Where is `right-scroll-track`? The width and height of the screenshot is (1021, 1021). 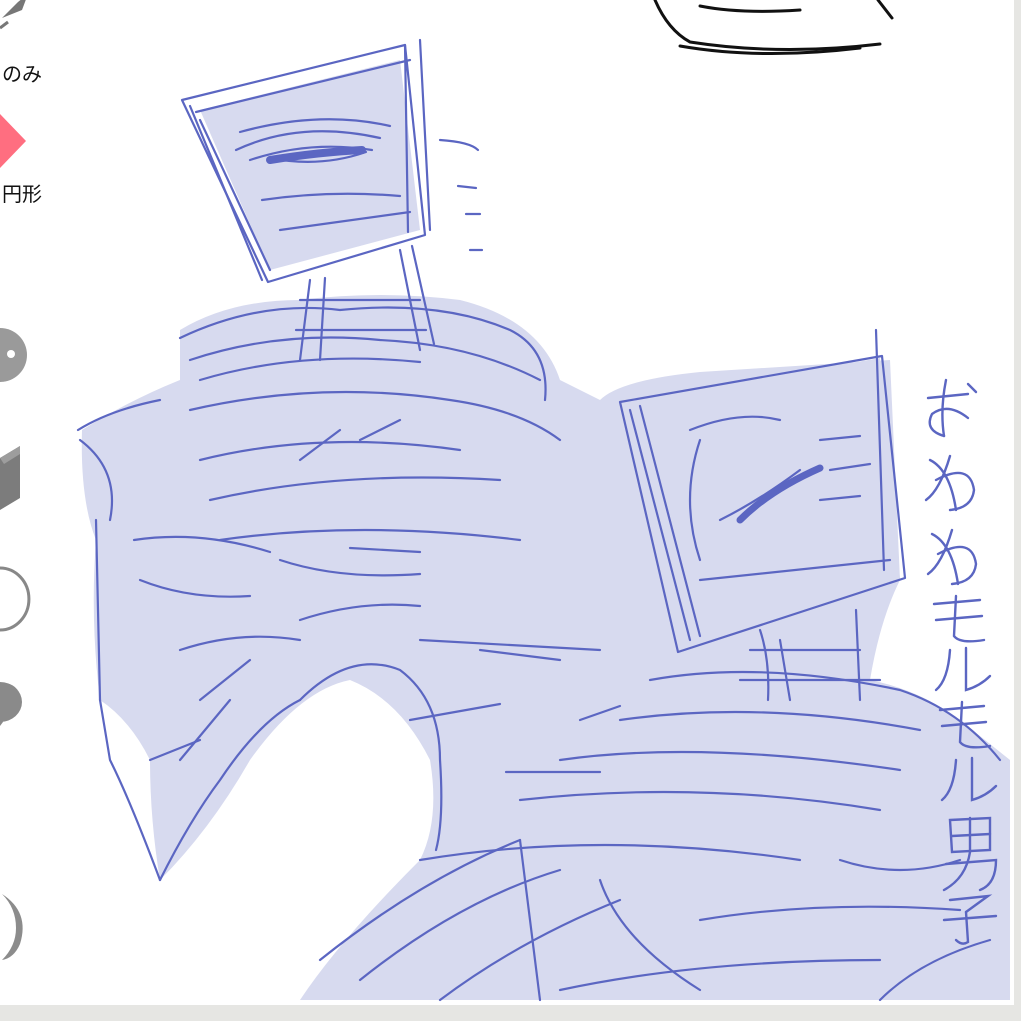
right-scroll-track is located at coordinates (1017, 510).